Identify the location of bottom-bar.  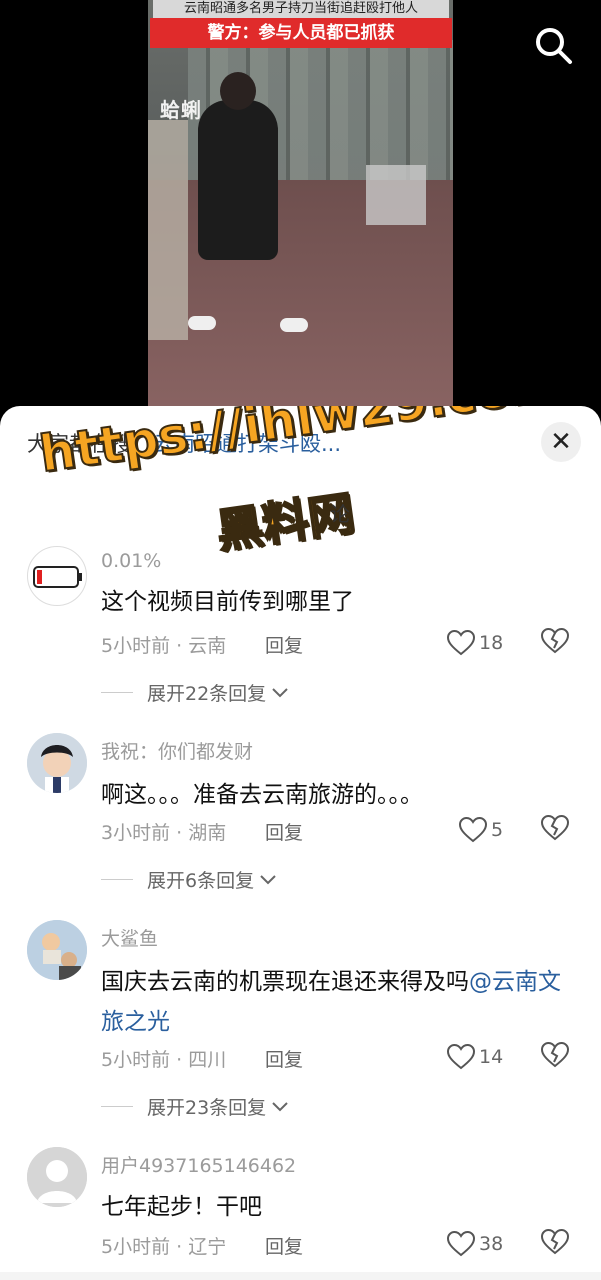
(300, 1276).